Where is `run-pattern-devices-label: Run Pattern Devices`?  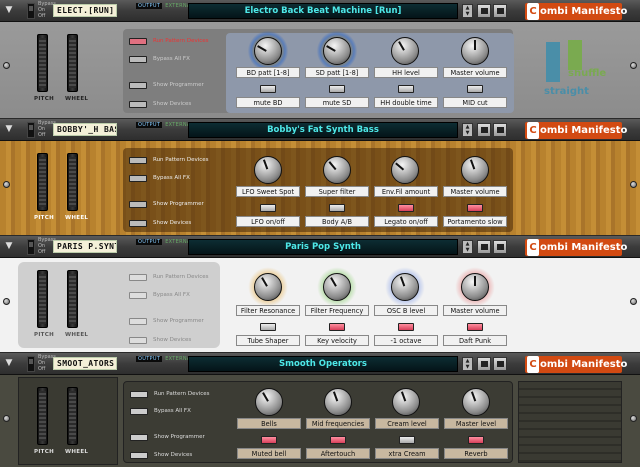 run-pattern-devices-label: Run Pattern Devices is located at coordinates (181, 277).